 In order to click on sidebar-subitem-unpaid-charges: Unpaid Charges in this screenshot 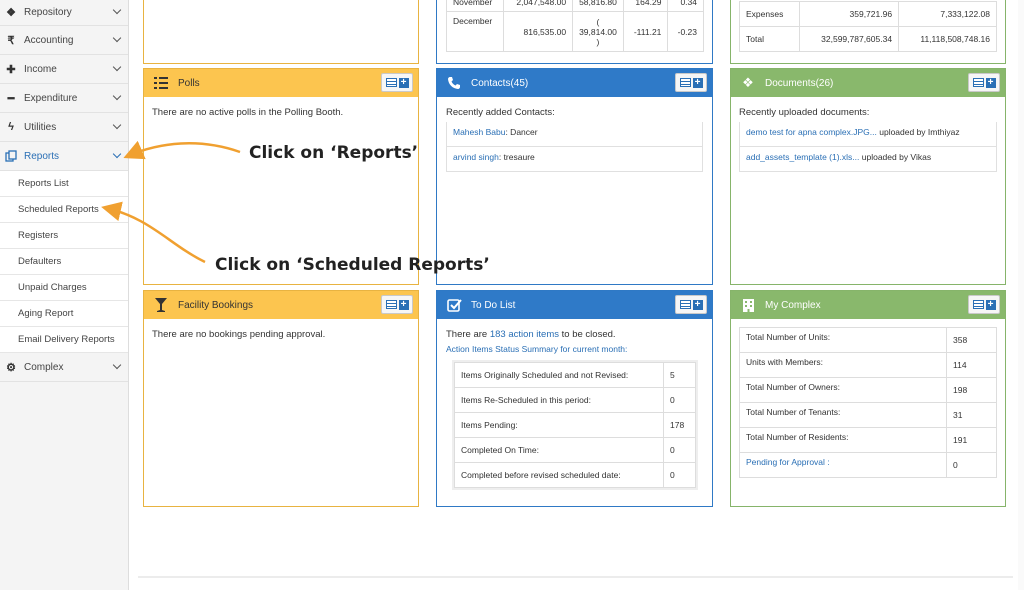, I will do `click(64, 288)`.